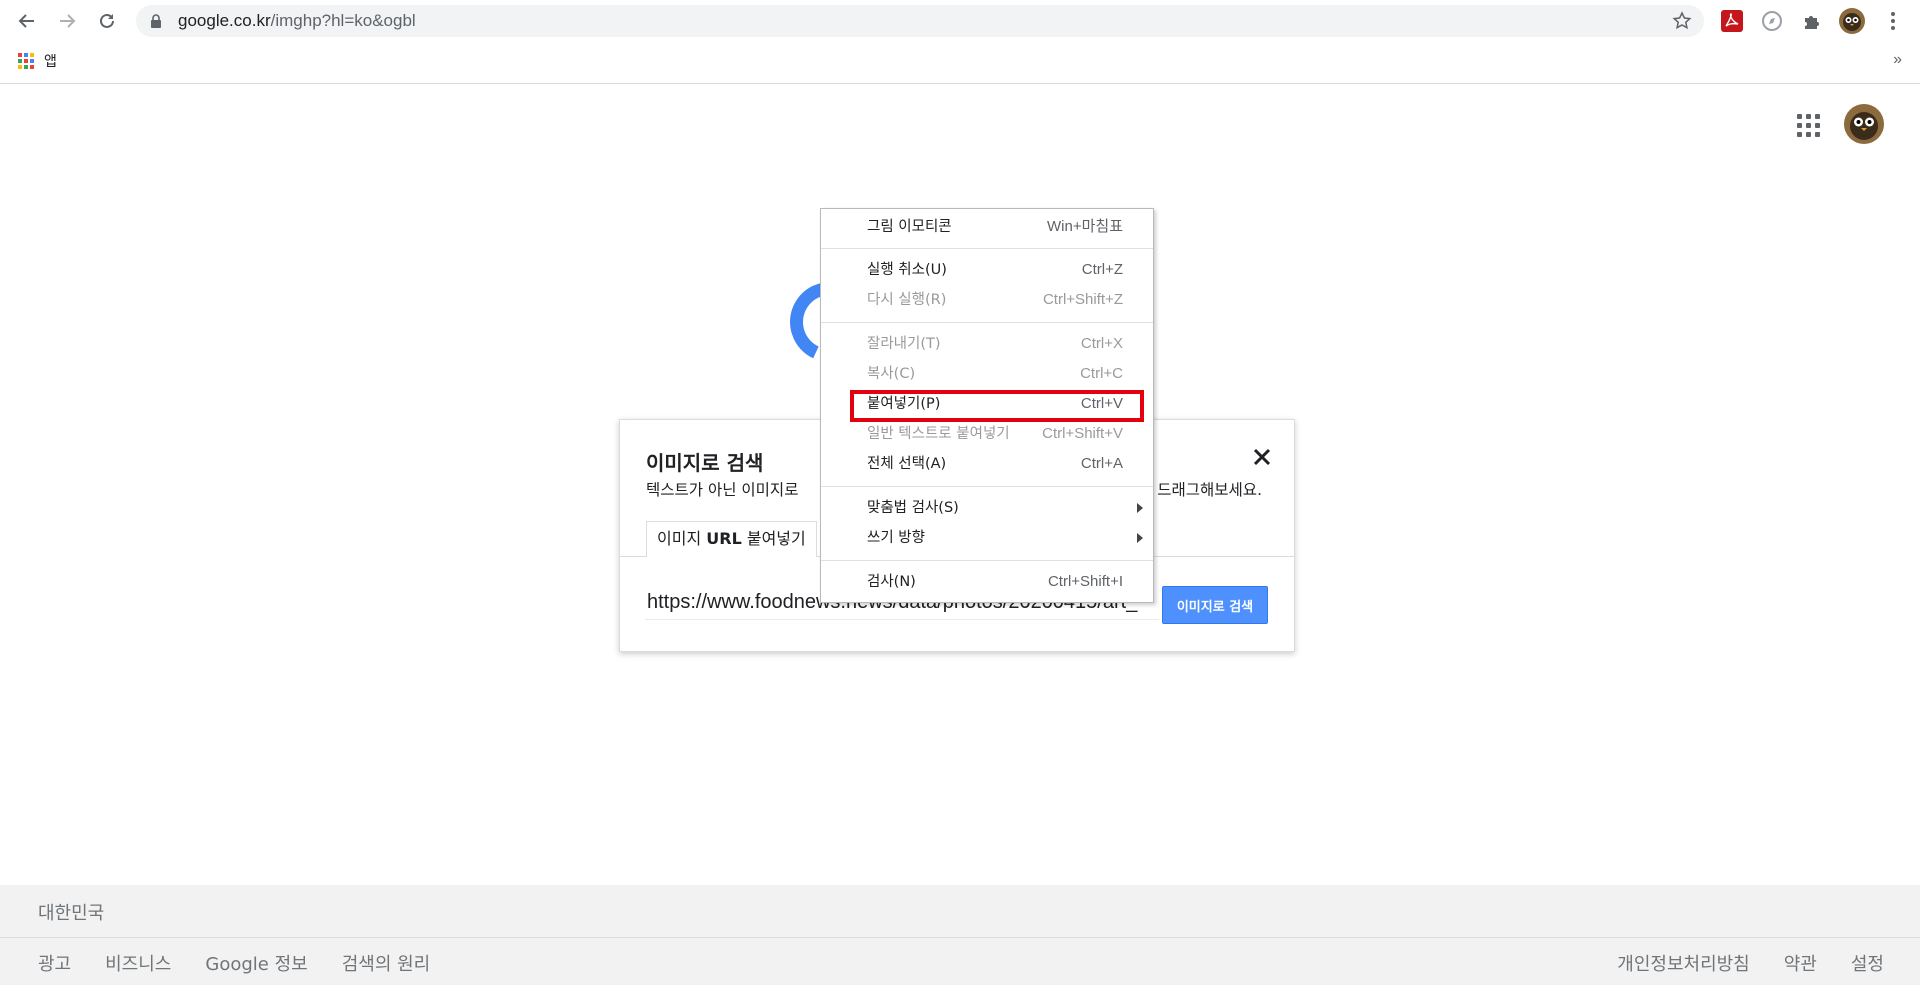  What do you see at coordinates (987, 344) in the screenshot?
I see `menu-item-cut: 잘라내기(T) Ctrl+X` at bounding box center [987, 344].